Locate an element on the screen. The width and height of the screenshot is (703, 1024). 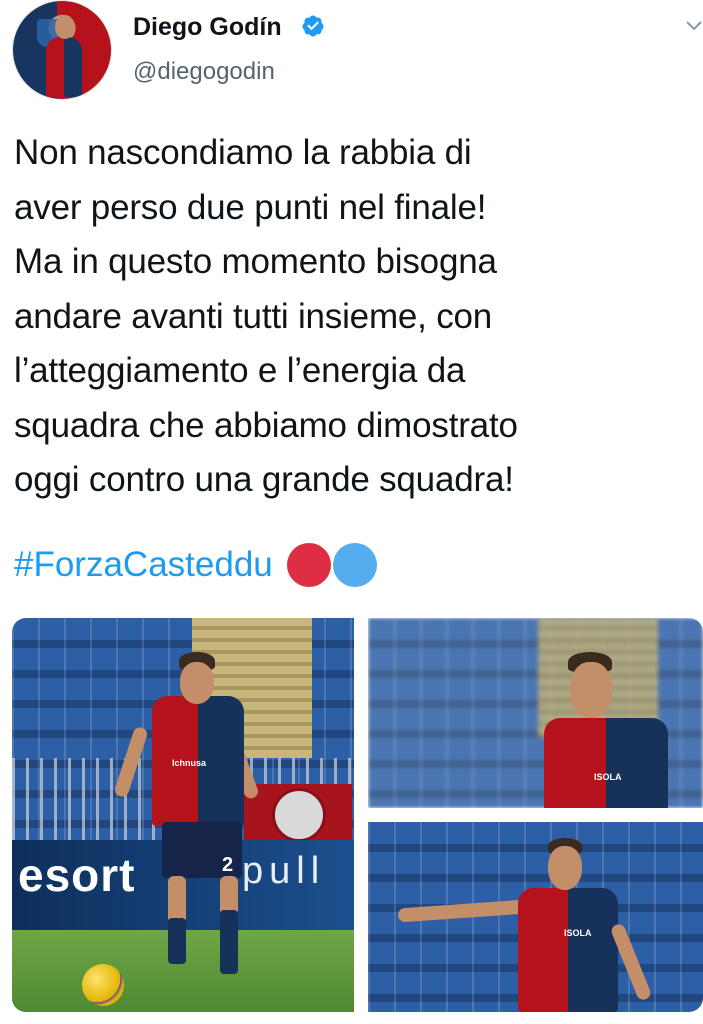
avatar is located at coordinates (62, 50).